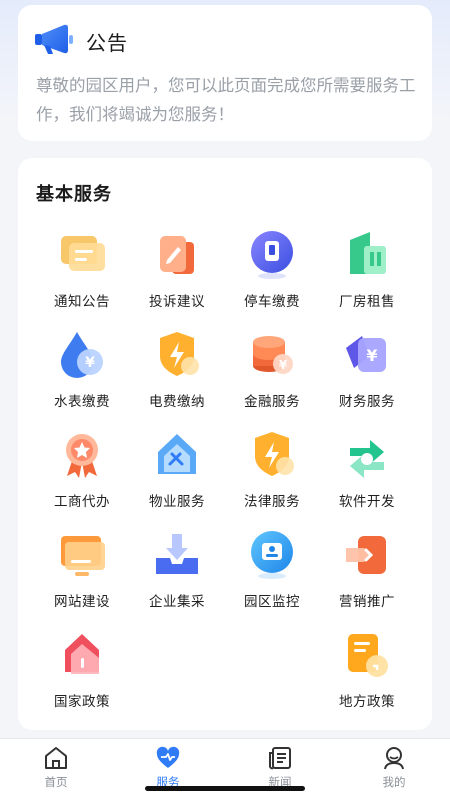 The width and height of the screenshot is (450, 800). I want to click on notice-text: 尊敬的园区用户，您可以此页面完成您所需要服务工作，我们将竭诚为您服务！, so click(226, 100).